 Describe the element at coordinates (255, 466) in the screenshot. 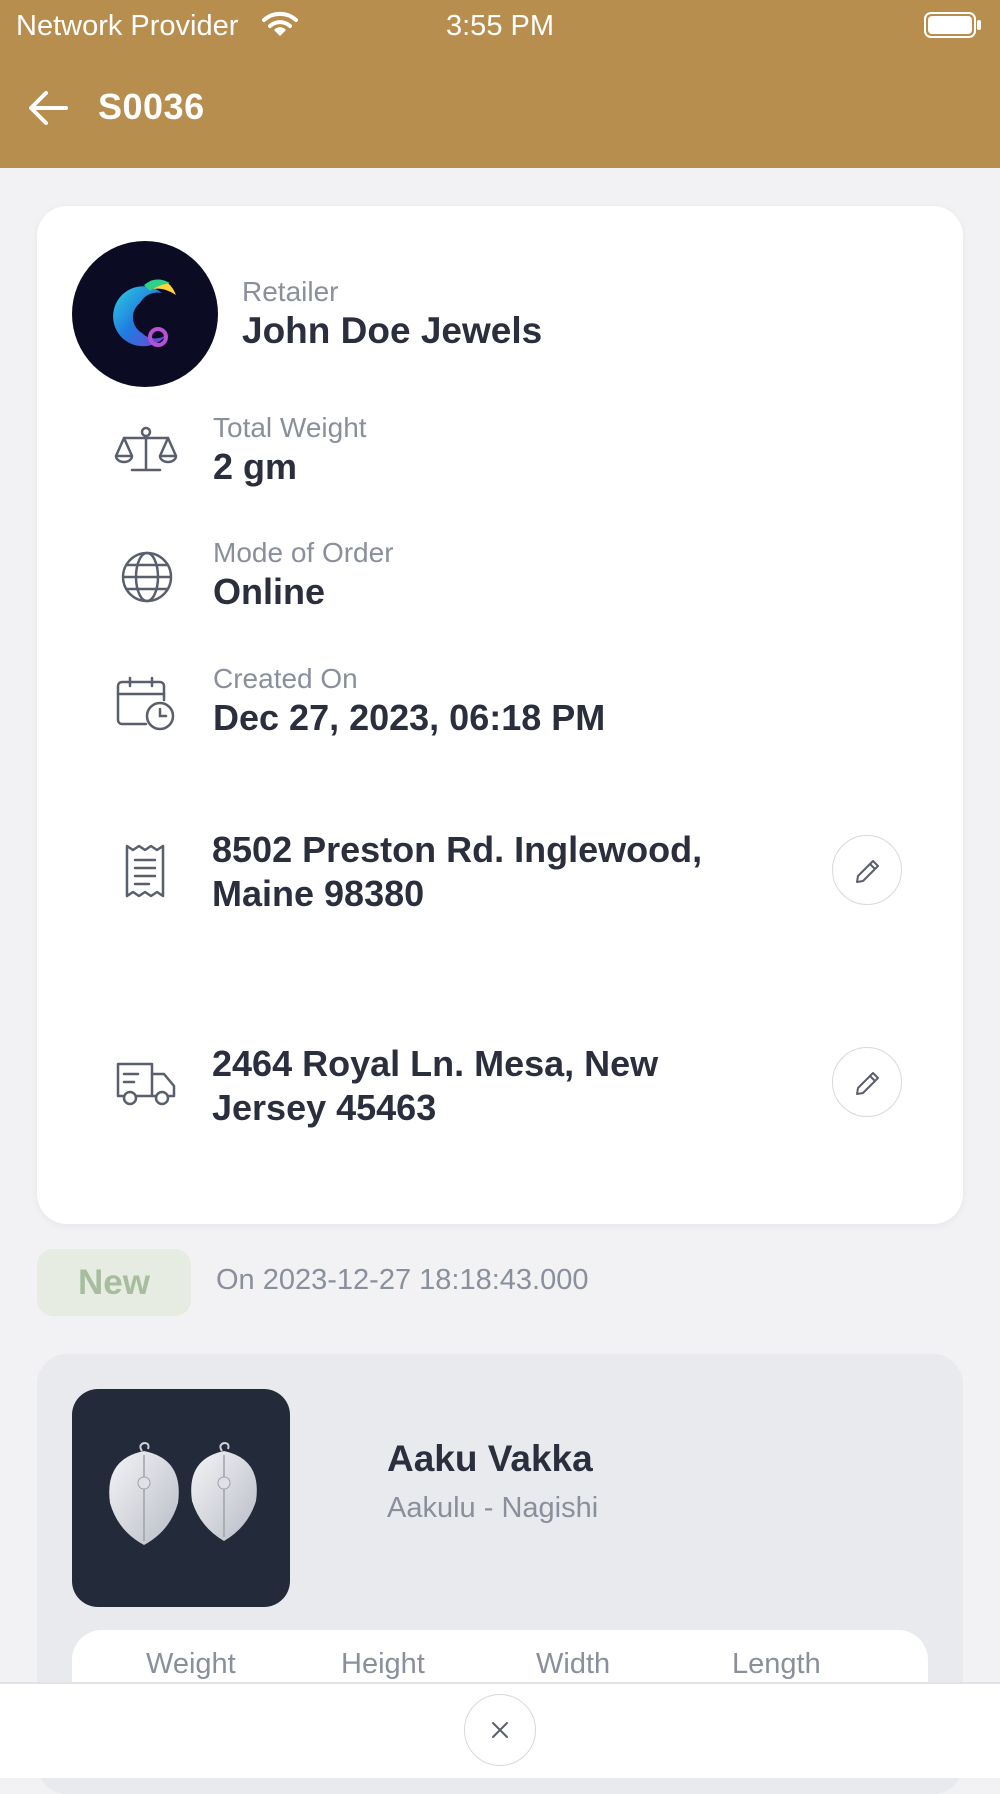

I see `total-weight-value: 2 gm` at that location.